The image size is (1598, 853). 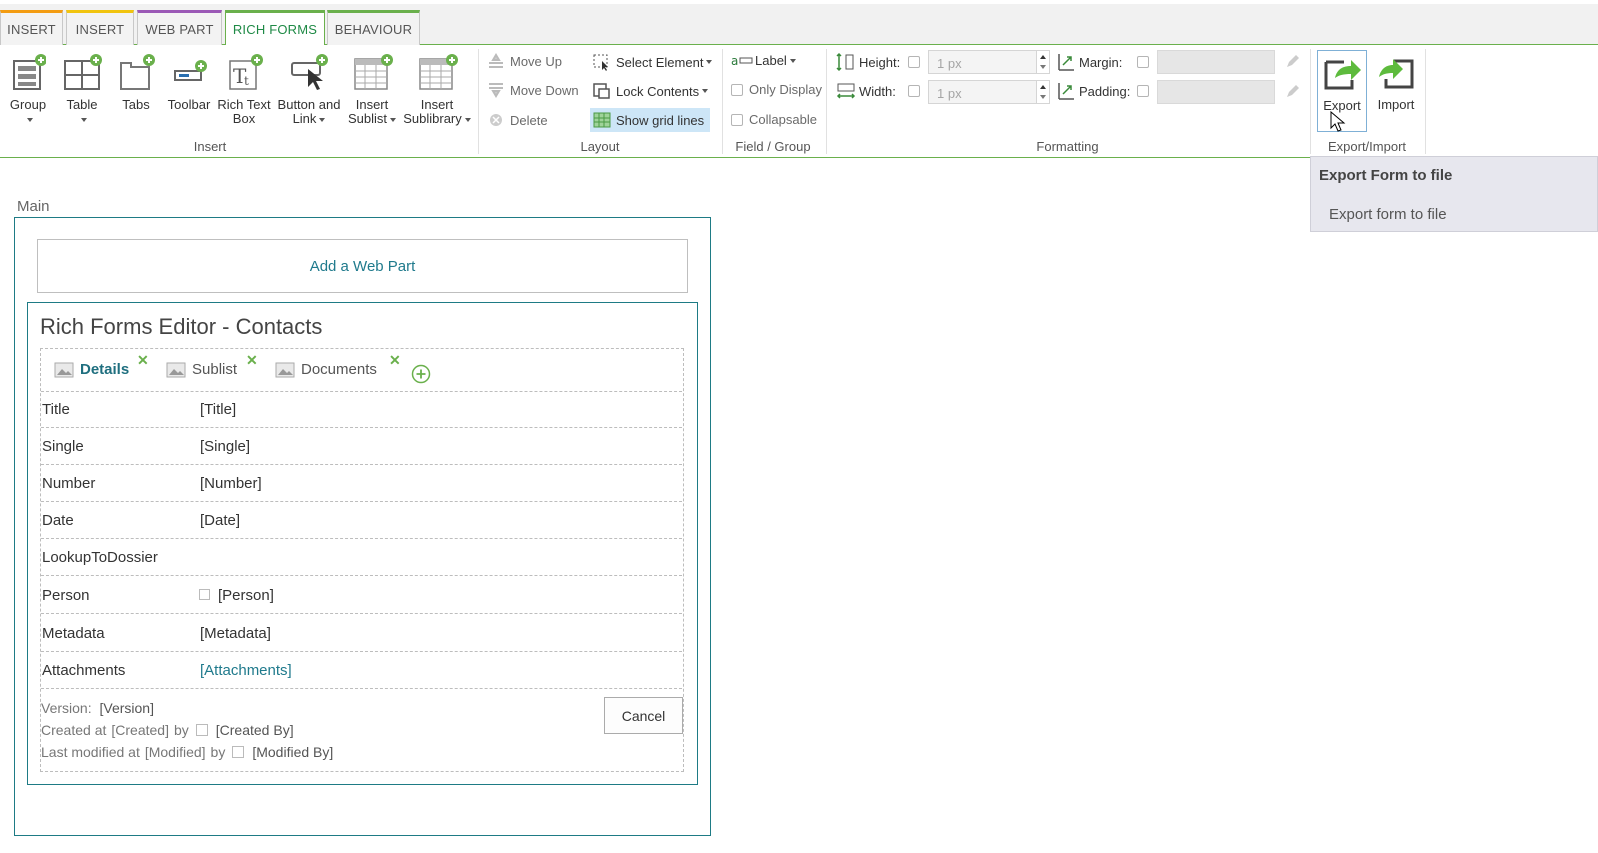 I want to click on height-label: Height:, so click(x=880, y=62).